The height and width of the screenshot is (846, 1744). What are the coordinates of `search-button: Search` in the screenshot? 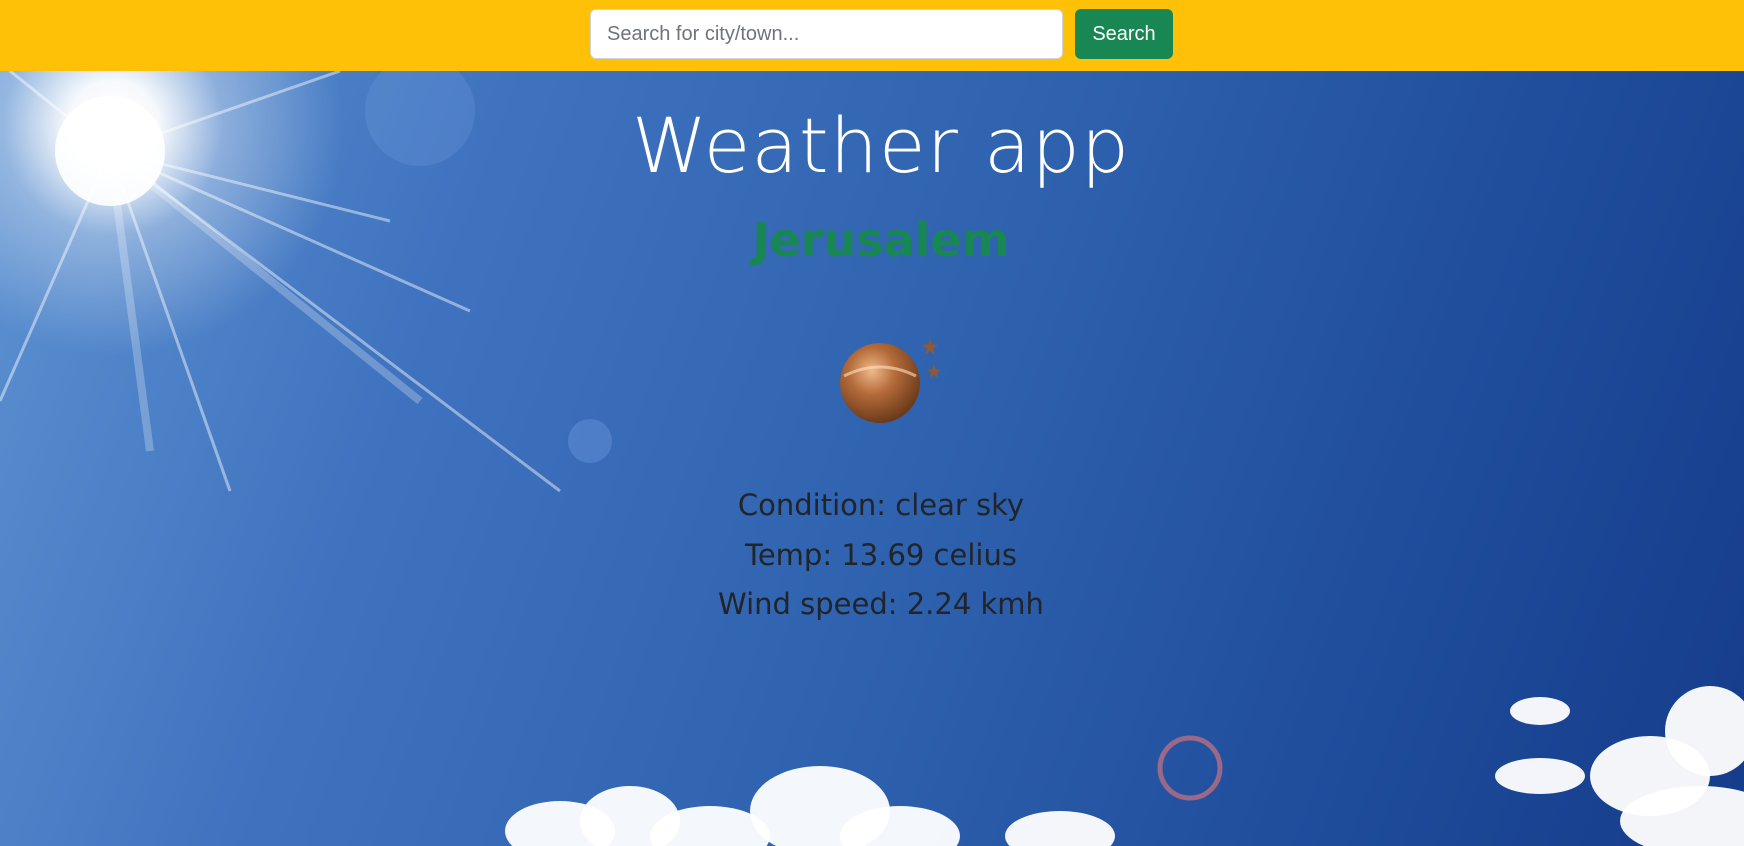 It's located at (1124, 34).